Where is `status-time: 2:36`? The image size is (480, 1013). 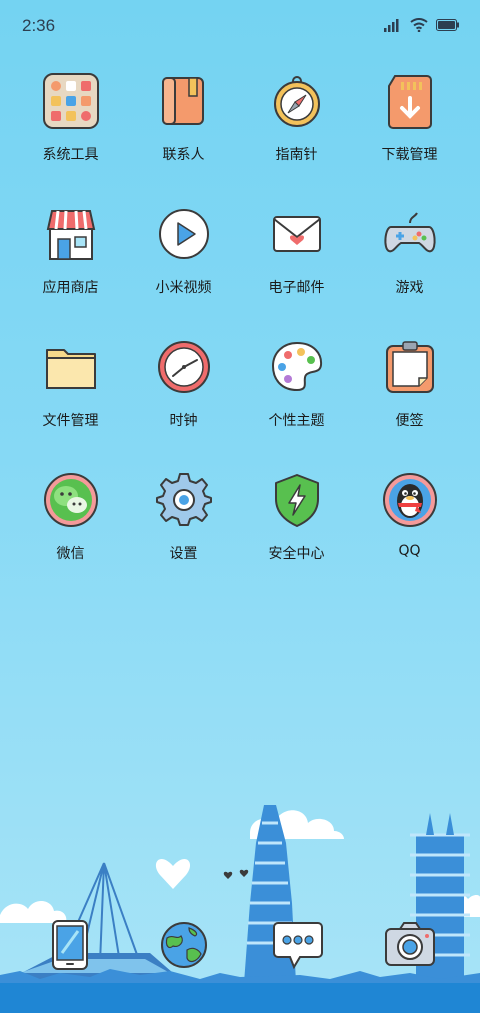 status-time: 2:36 is located at coordinates (39, 25).